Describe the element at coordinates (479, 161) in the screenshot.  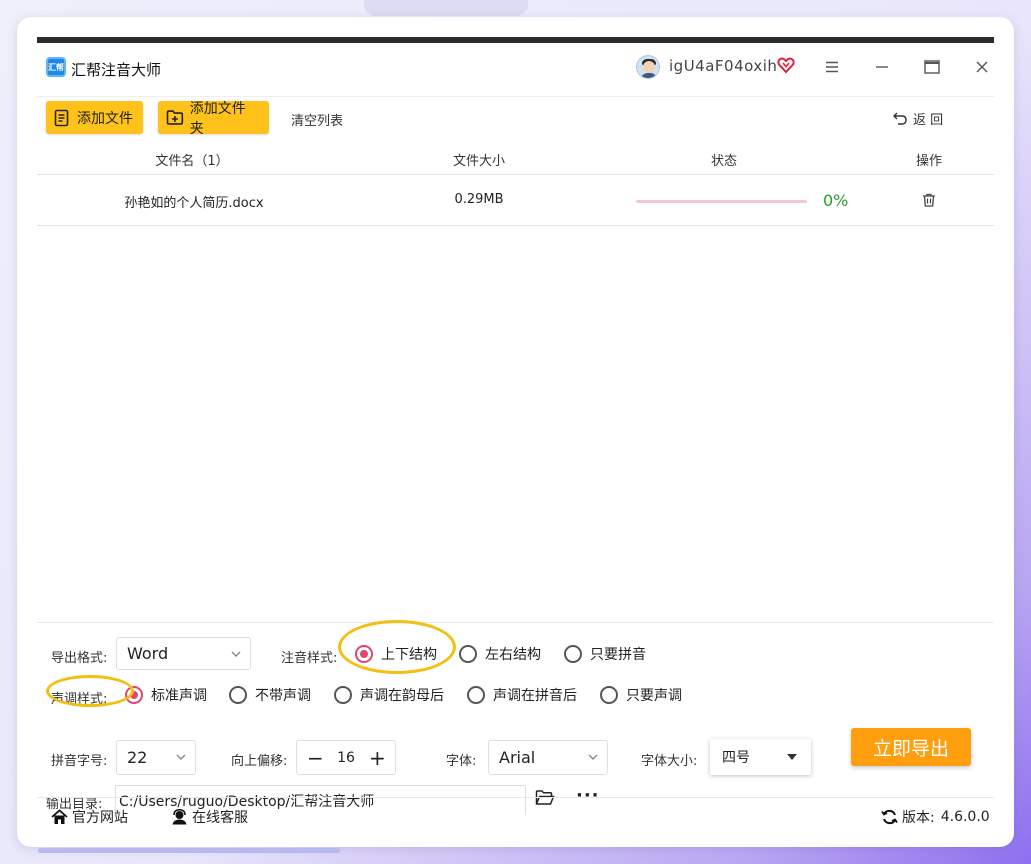
I see `col-filesize: 文件大小` at that location.